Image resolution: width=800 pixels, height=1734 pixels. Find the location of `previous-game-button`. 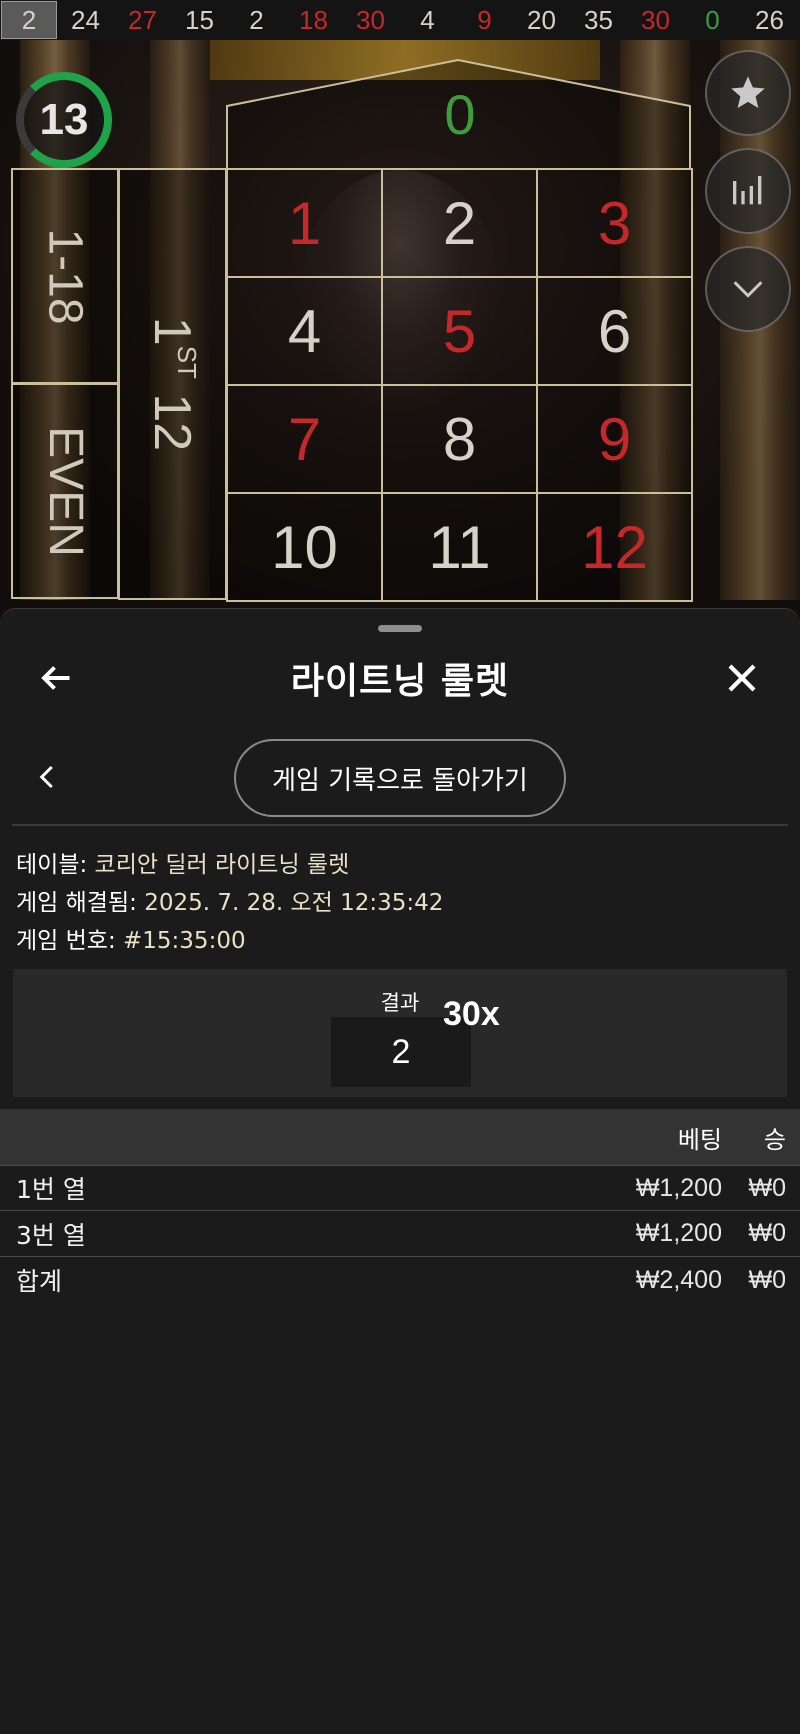

previous-game-button is located at coordinates (48, 777).